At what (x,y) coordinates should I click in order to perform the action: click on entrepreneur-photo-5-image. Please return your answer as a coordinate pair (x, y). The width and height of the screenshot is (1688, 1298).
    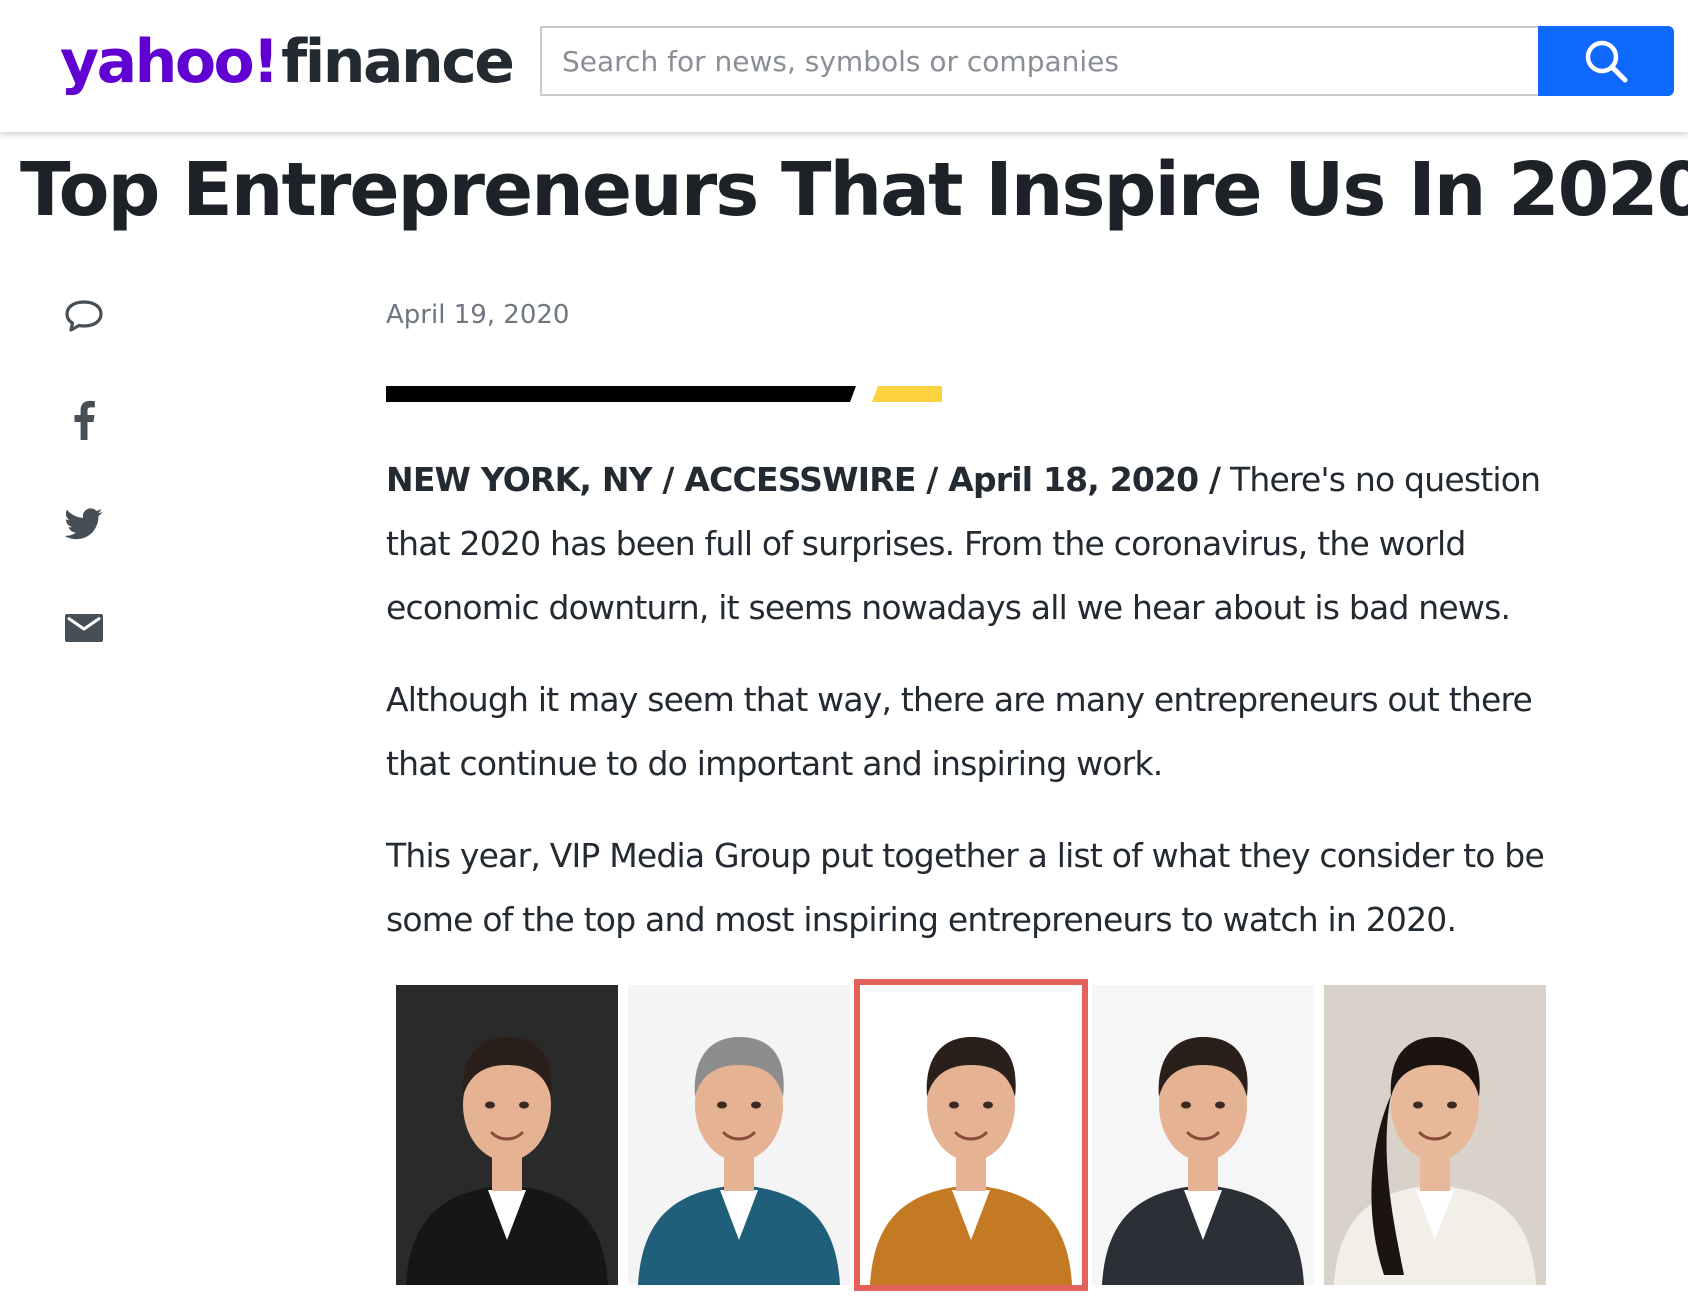
    Looking at the image, I should click on (1435, 1135).